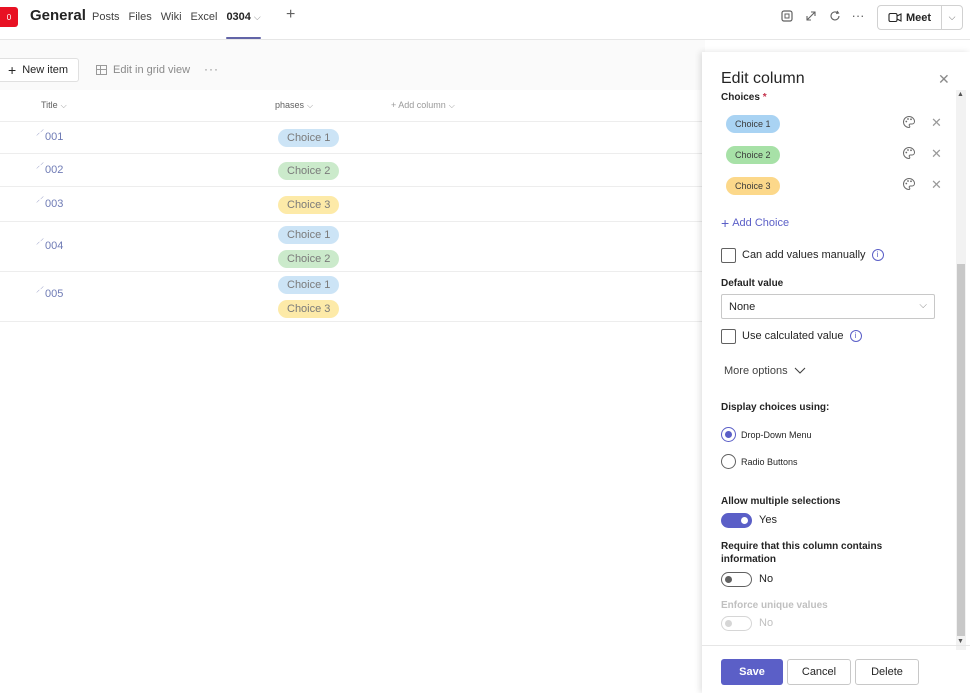 The image size is (970, 693). What do you see at coordinates (290, 105) in the screenshot?
I see `column-header-phases-label: phases` at bounding box center [290, 105].